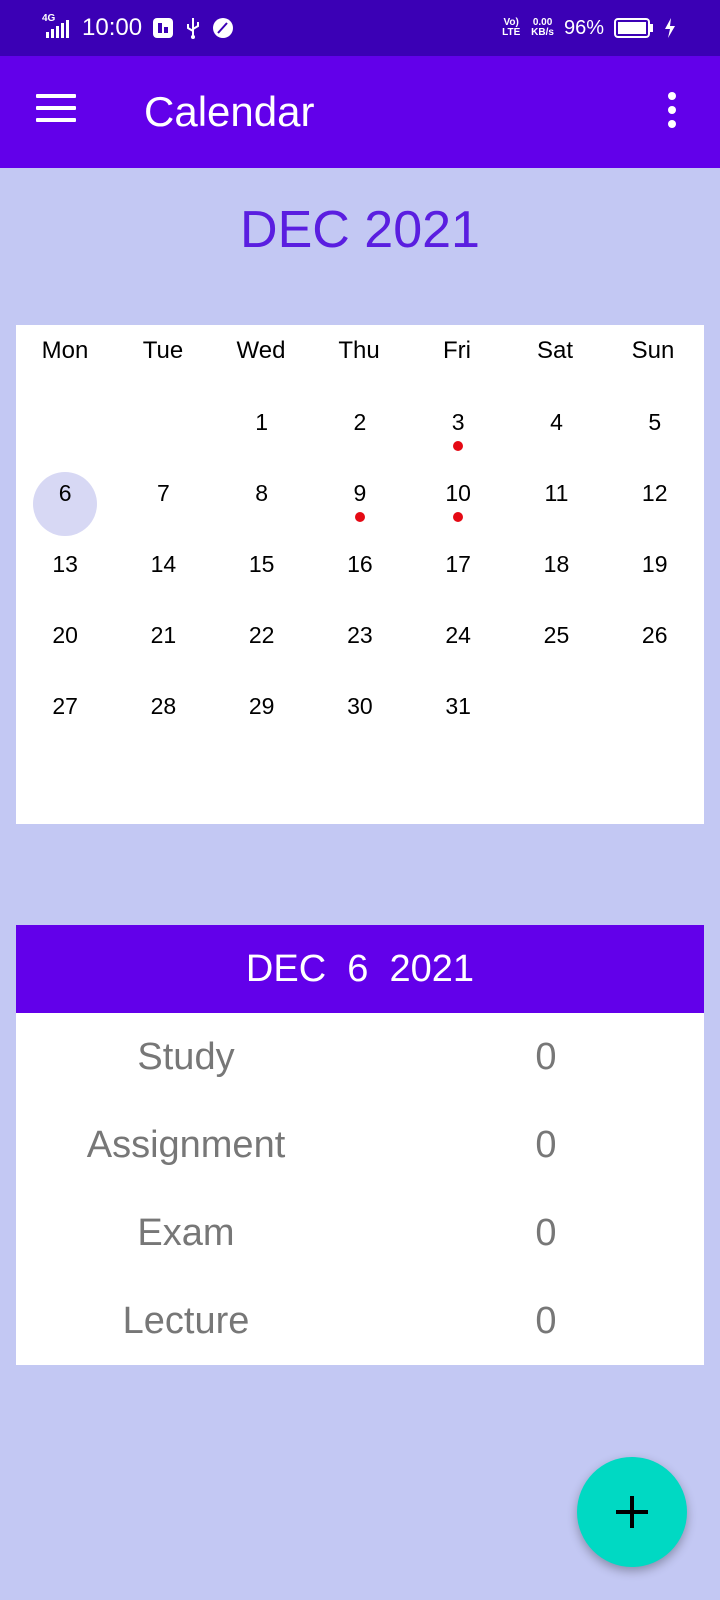 The image size is (720, 1600). I want to click on day-cell: 24, so click(458, 645).